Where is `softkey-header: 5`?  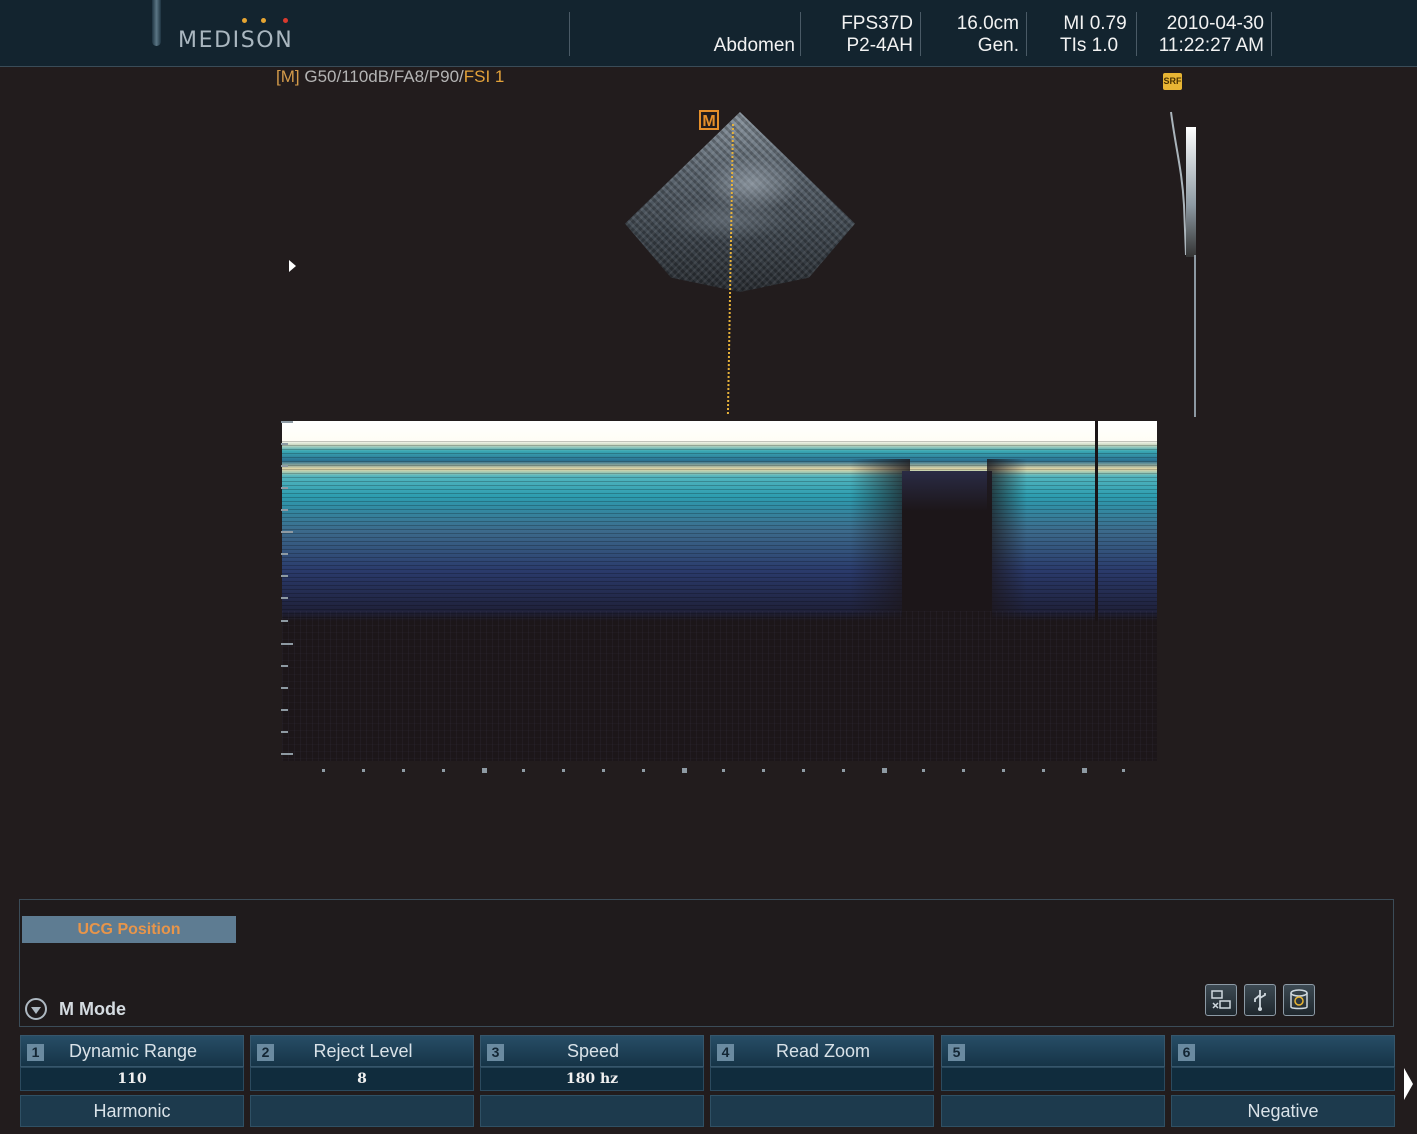 softkey-header: 5 is located at coordinates (1053, 1051).